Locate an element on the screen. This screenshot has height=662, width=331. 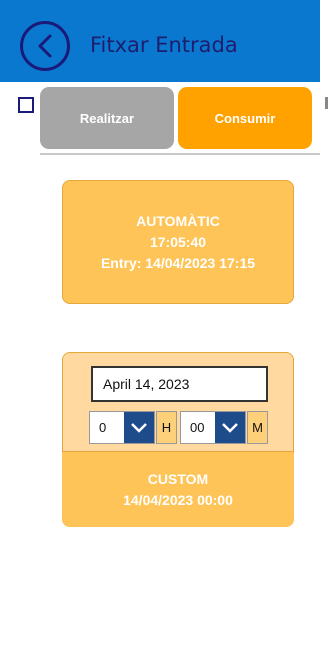
hour-select: 0 is located at coordinates (122, 427).